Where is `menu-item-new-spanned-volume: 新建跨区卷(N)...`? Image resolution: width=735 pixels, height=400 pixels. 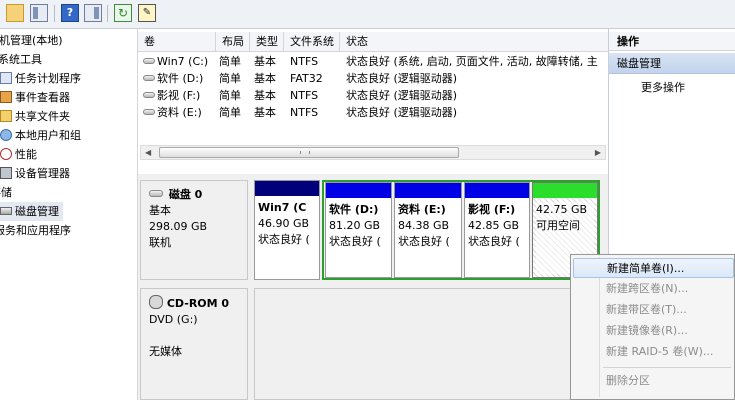
menu-item-new-spanned-volume: 新建跨区卷(N)... is located at coordinates (653, 289).